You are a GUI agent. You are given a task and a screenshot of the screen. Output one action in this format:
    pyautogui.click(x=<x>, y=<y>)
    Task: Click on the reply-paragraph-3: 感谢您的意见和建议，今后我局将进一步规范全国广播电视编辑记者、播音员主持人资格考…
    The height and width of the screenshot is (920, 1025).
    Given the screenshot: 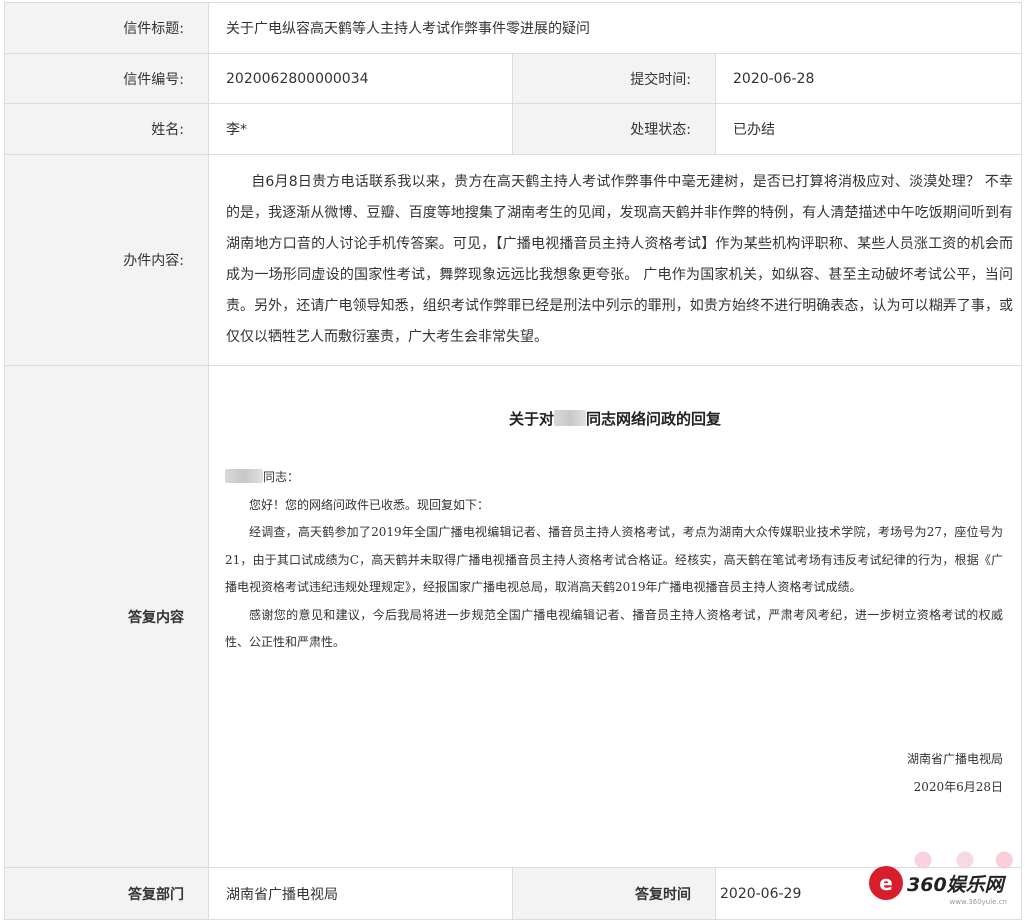 What is the action you would take?
    pyautogui.click(x=614, y=628)
    